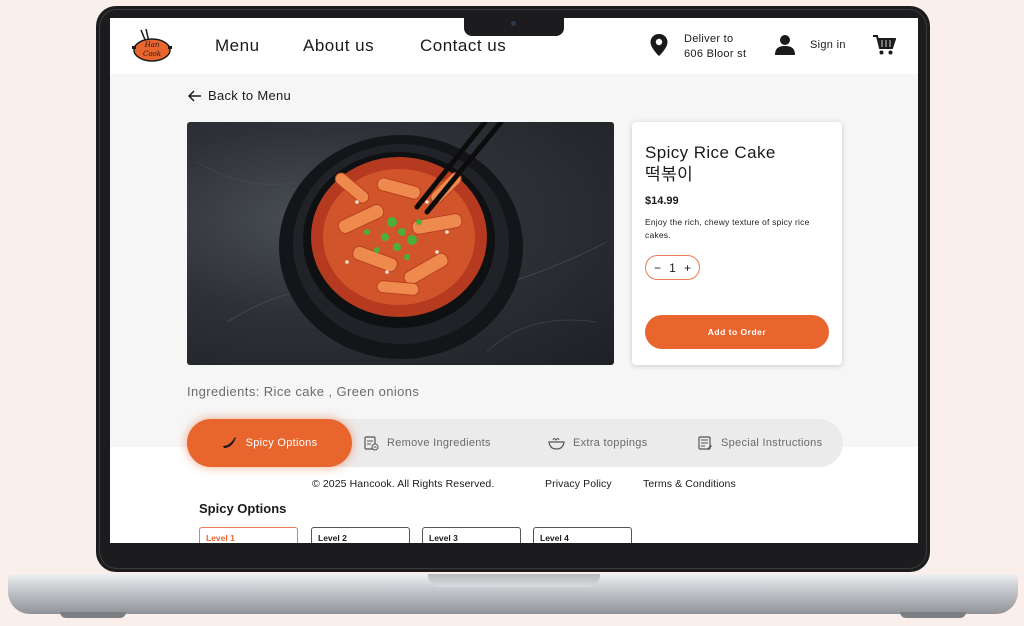 The height and width of the screenshot is (626, 1024). I want to click on tab-special-instructions: Special Instructions, so click(759, 443).